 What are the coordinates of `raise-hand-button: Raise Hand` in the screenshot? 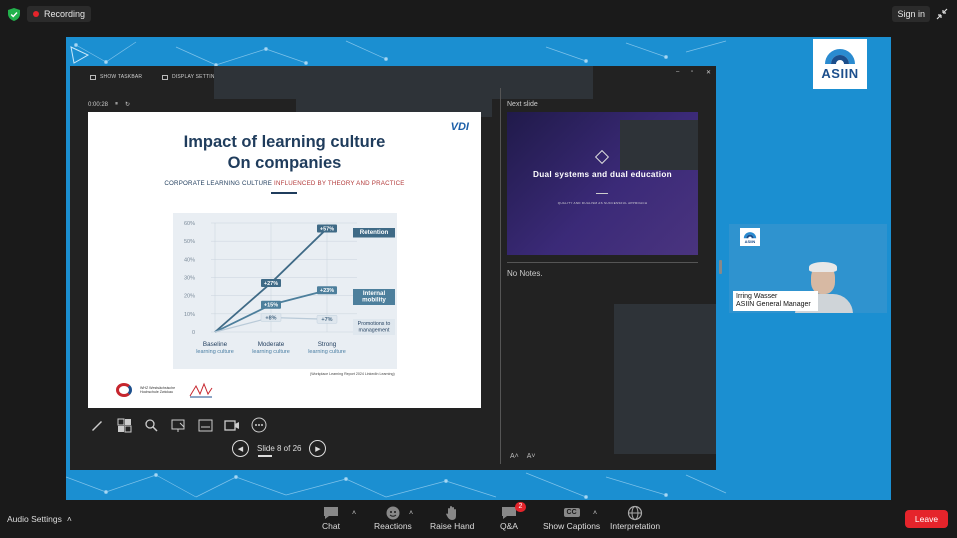 It's located at (452, 517).